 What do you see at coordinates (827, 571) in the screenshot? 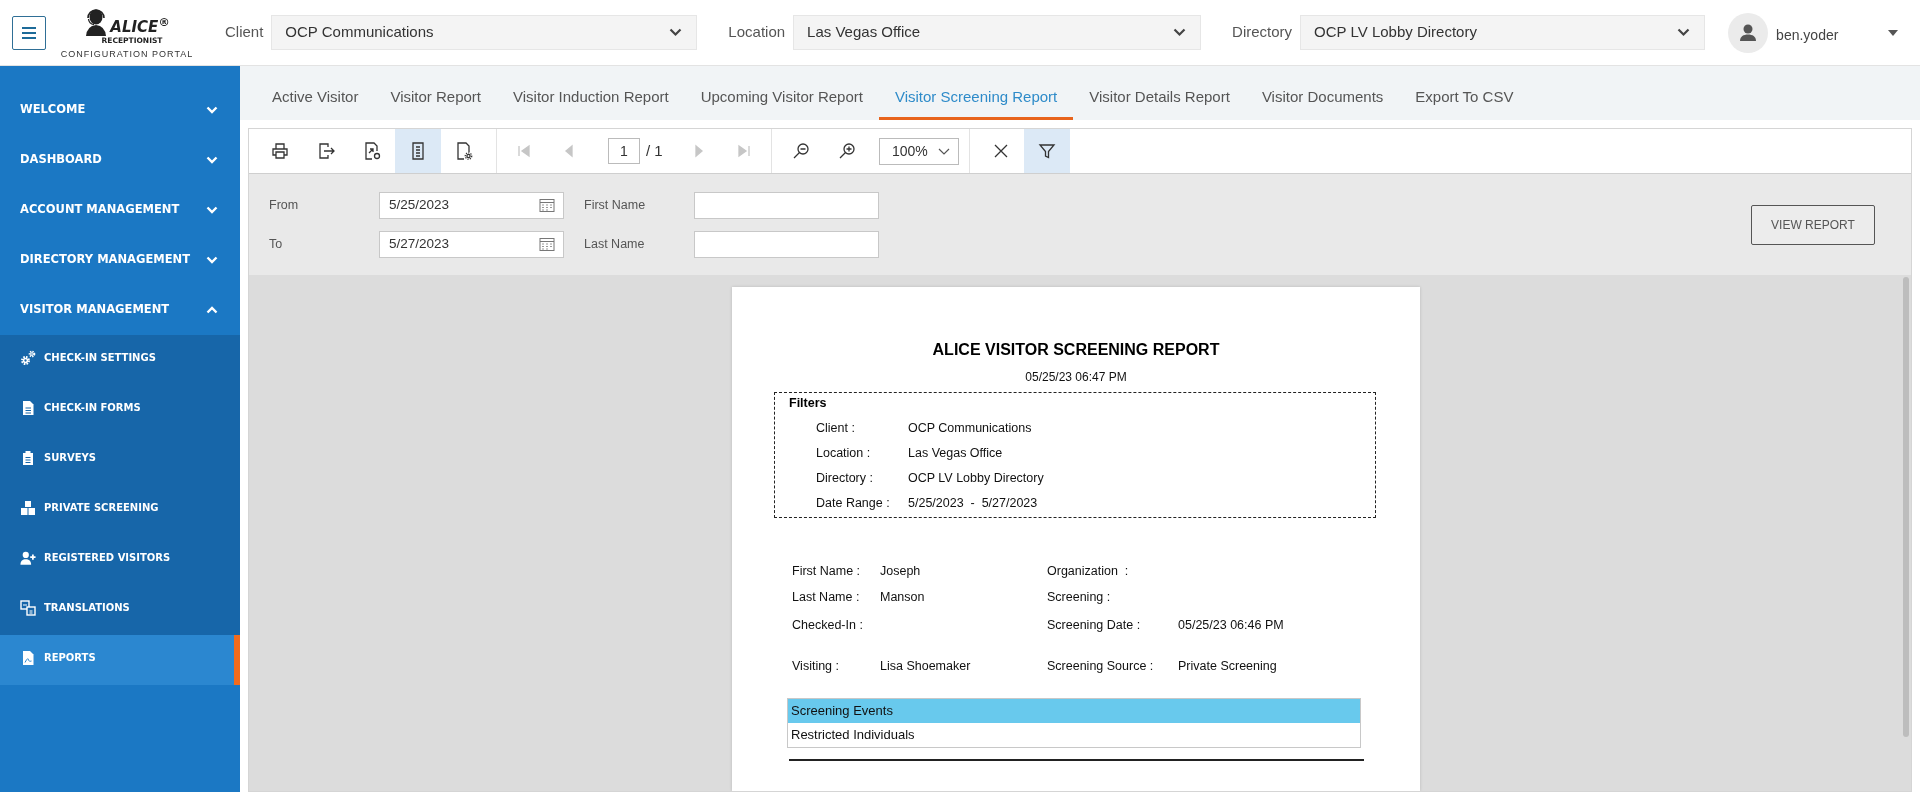
I see `detail-label: First Name :` at bounding box center [827, 571].